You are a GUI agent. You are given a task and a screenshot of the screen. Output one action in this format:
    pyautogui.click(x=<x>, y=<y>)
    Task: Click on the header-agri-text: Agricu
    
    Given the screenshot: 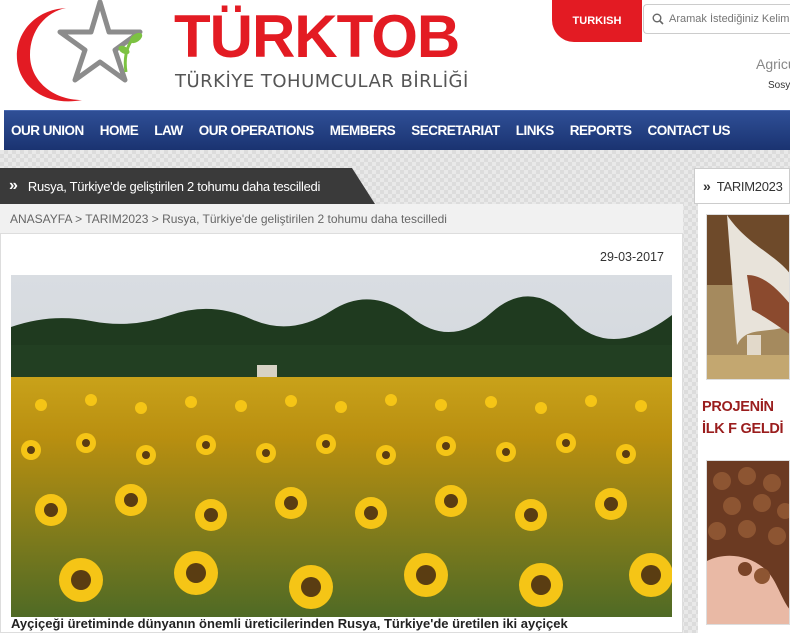 What is the action you would take?
    pyautogui.click(x=773, y=64)
    